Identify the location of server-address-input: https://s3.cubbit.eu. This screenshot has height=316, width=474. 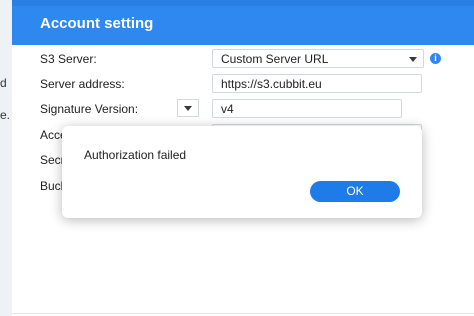
(317, 83).